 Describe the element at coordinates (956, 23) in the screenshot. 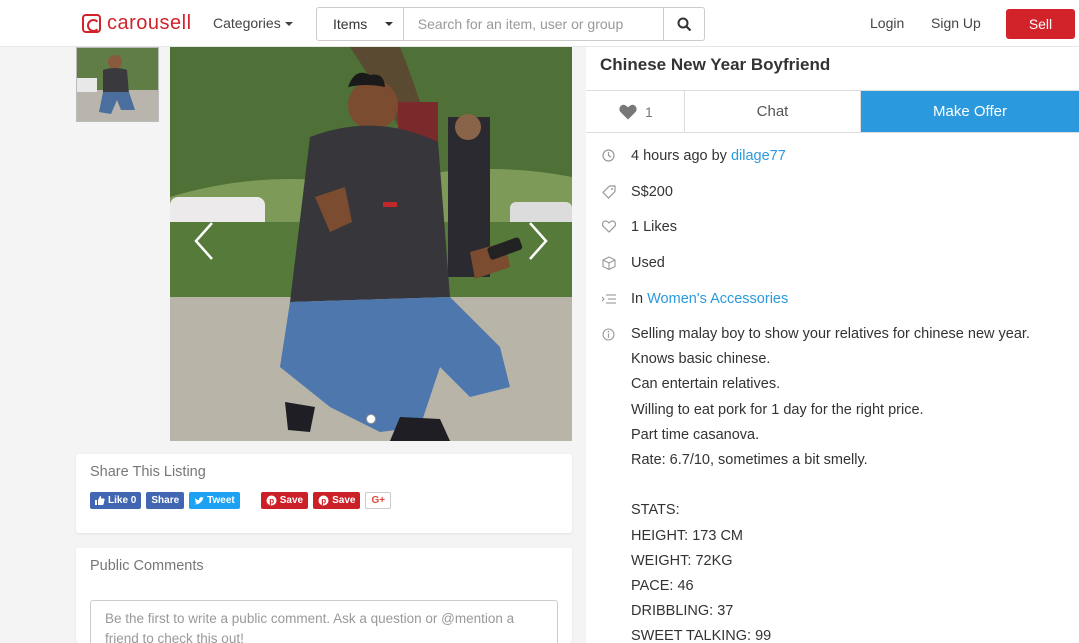

I see `signup-link: Sign Up` at that location.